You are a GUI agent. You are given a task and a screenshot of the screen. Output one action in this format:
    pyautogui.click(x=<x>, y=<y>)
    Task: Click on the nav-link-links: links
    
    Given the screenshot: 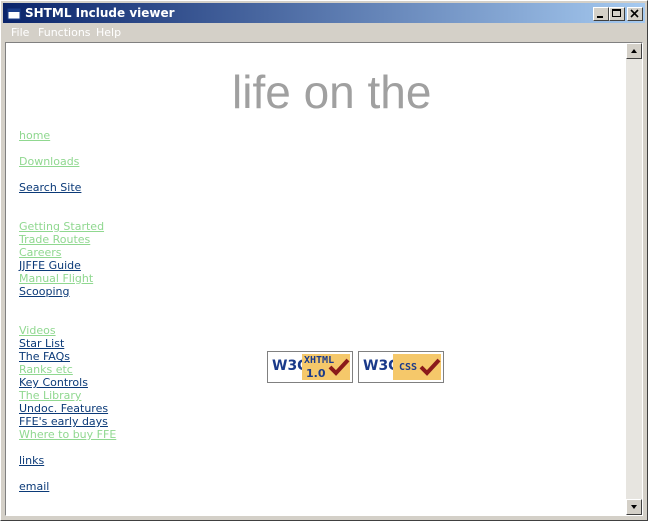 What is the action you would take?
    pyautogui.click(x=31, y=460)
    